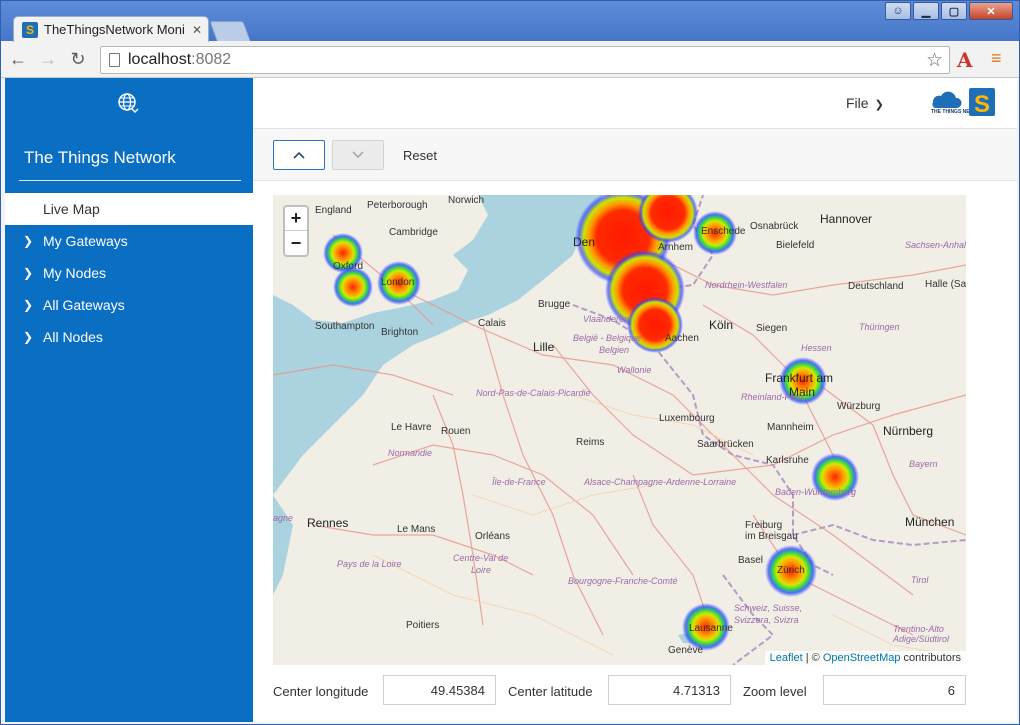  Describe the element at coordinates (466, 200) in the screenshot. I see `place-norwich: Norwich` at that location.